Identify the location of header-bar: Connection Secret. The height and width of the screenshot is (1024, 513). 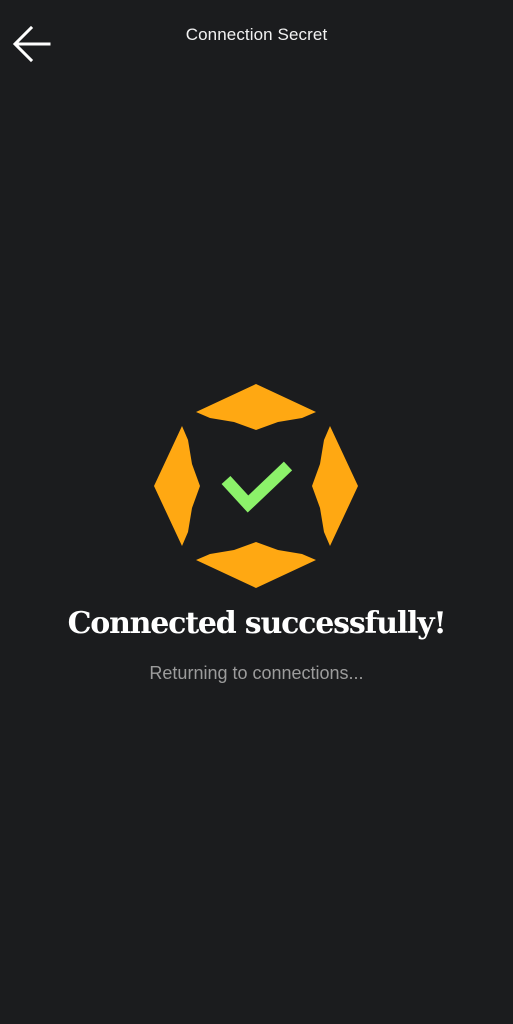
(256, 36).